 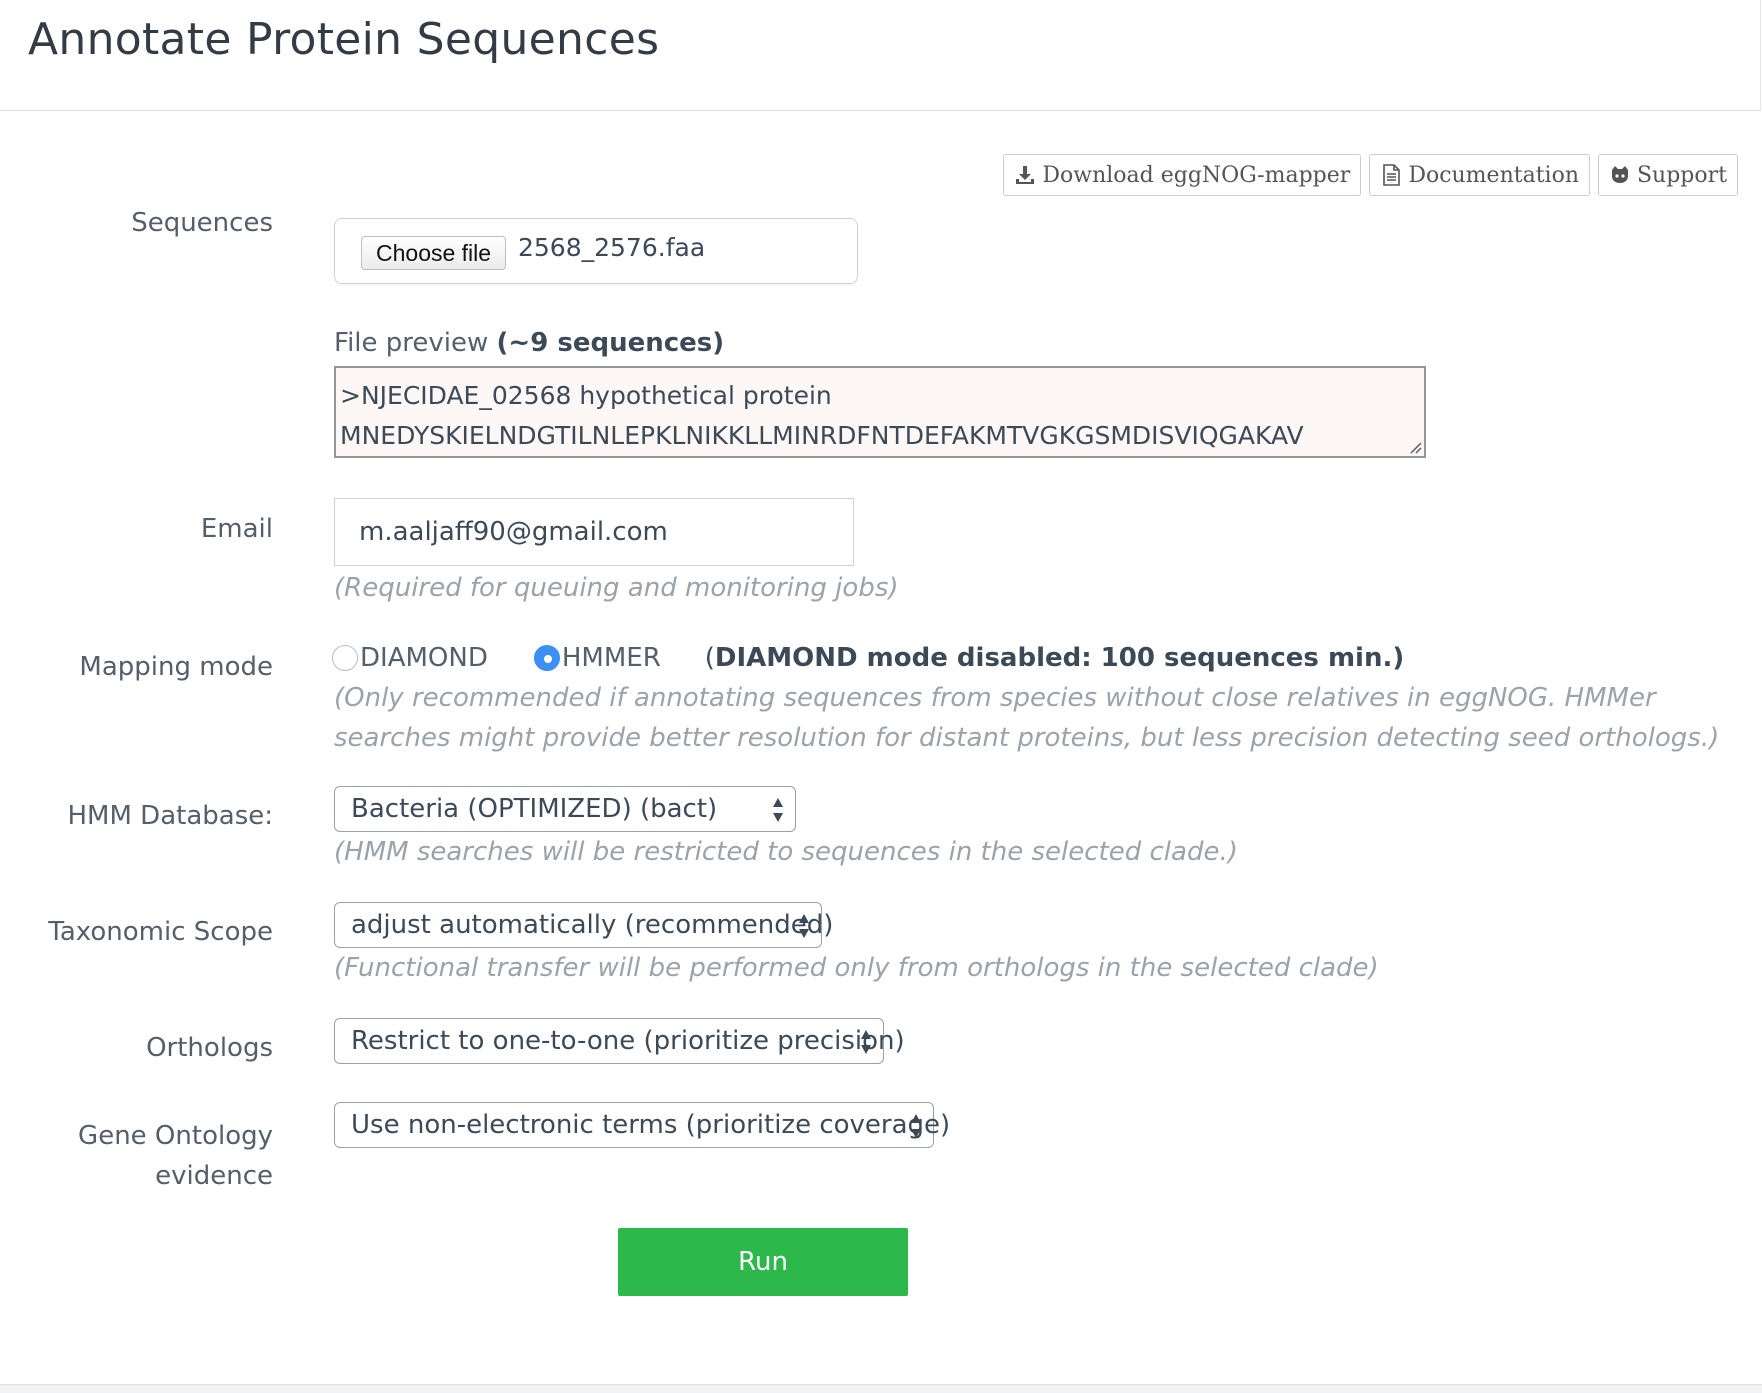 What do you see at coordinates (763, 1262) in the screenshot?
I see `run-button: Run` at bounding box center [763, 1262].